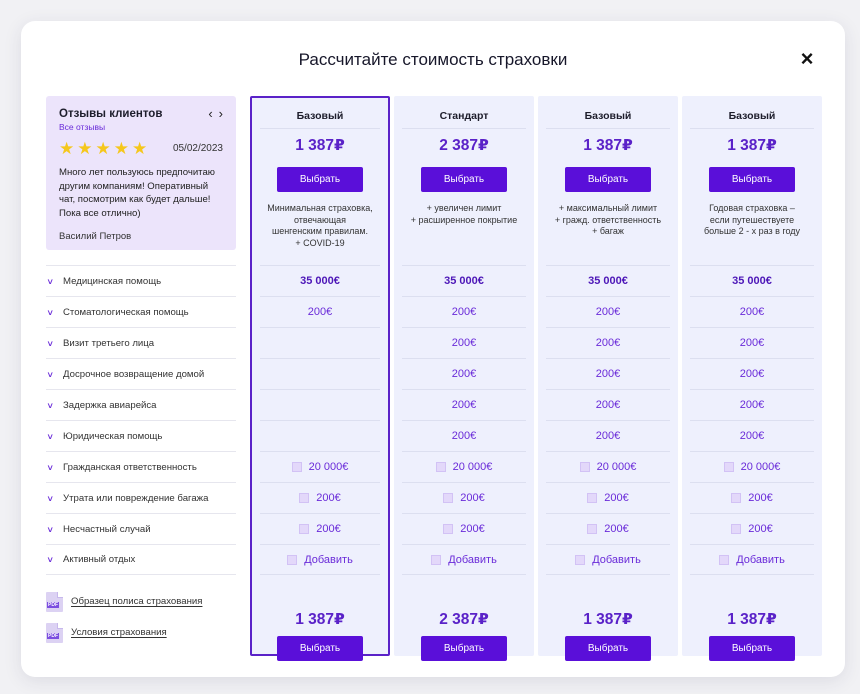 Image resolution: width=860 pixels, height=694 pixels. Describe the element at coordinates (141, 559) in the screenshot. I see `feature-row: ∨ Активный отдых` at that location.